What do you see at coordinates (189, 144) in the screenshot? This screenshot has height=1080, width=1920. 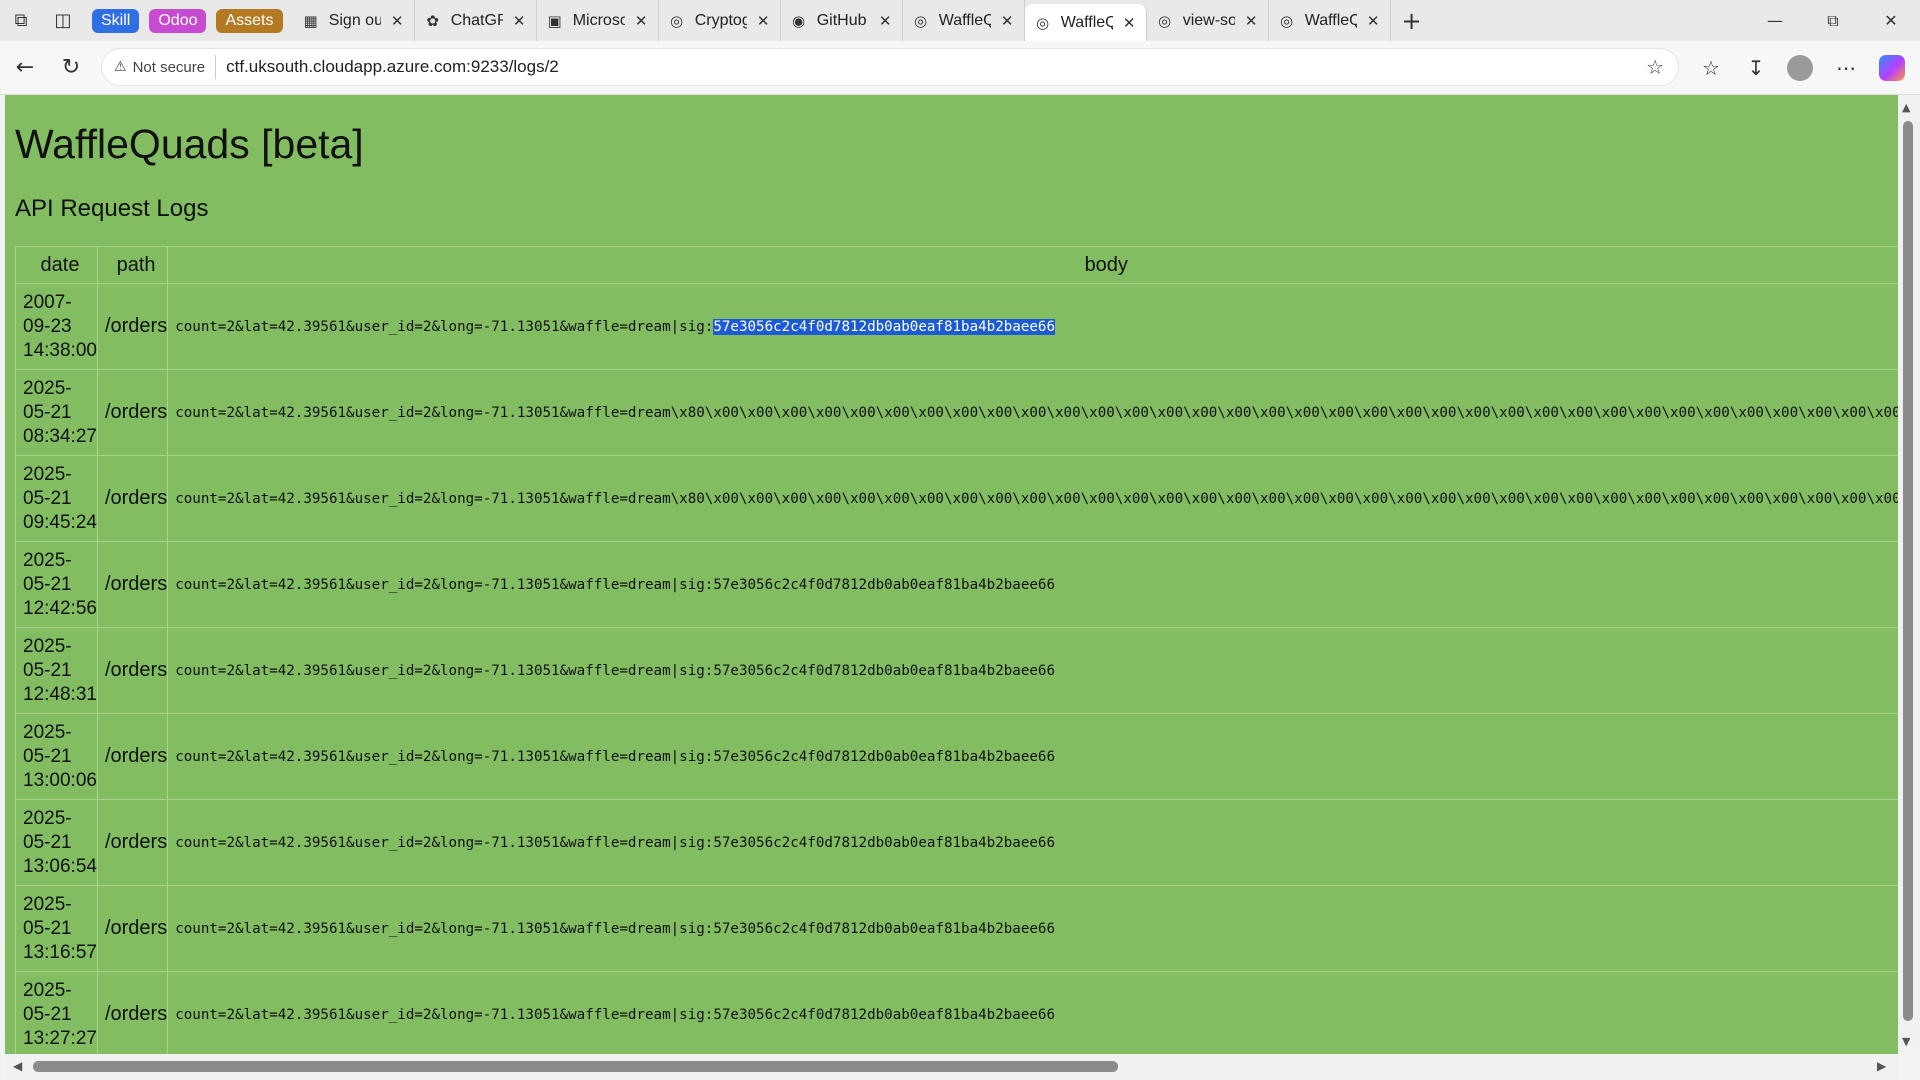 I see `page-title: WaffleQuads [beta]` at bounding box center [189, 144].